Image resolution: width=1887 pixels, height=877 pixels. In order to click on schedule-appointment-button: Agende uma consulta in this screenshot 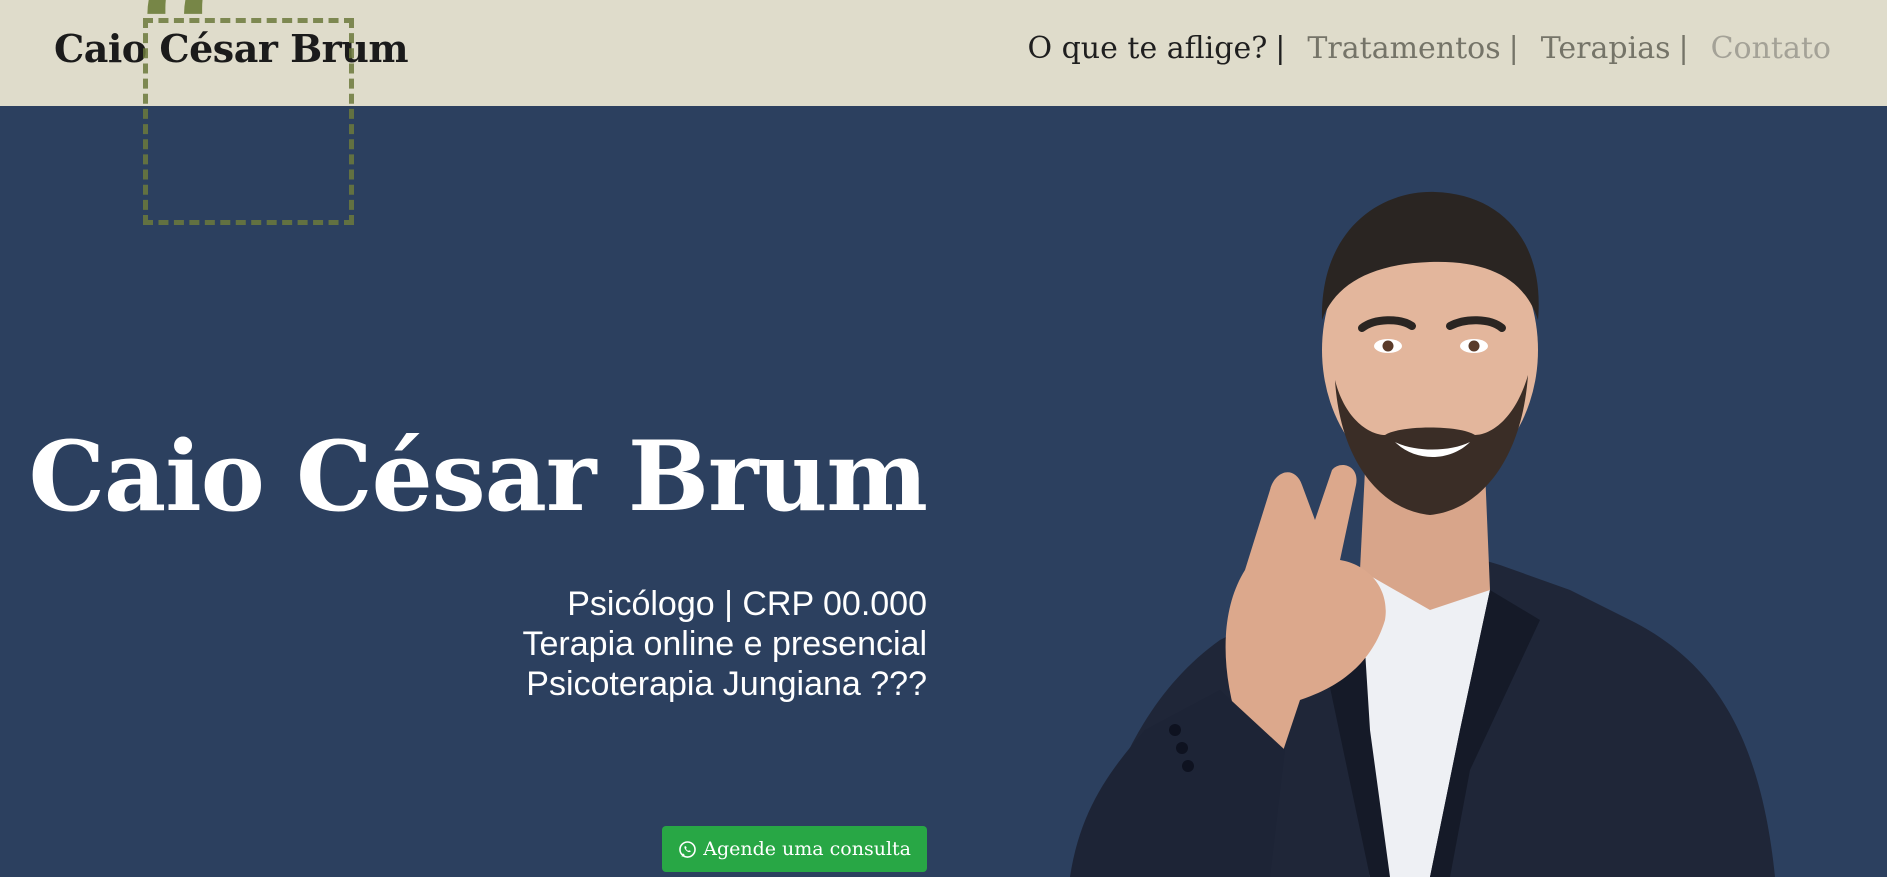, I will do `click(794, 849)`.